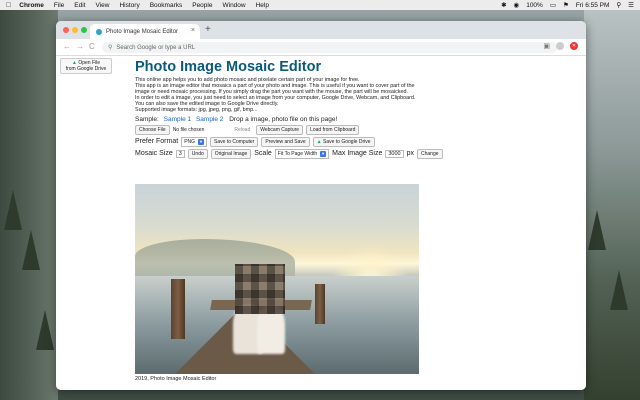 The image size is (640, 400). Describe the element at coordinates (79, 5) in the screenshot. I see `menu-edit: Edit` at that location.